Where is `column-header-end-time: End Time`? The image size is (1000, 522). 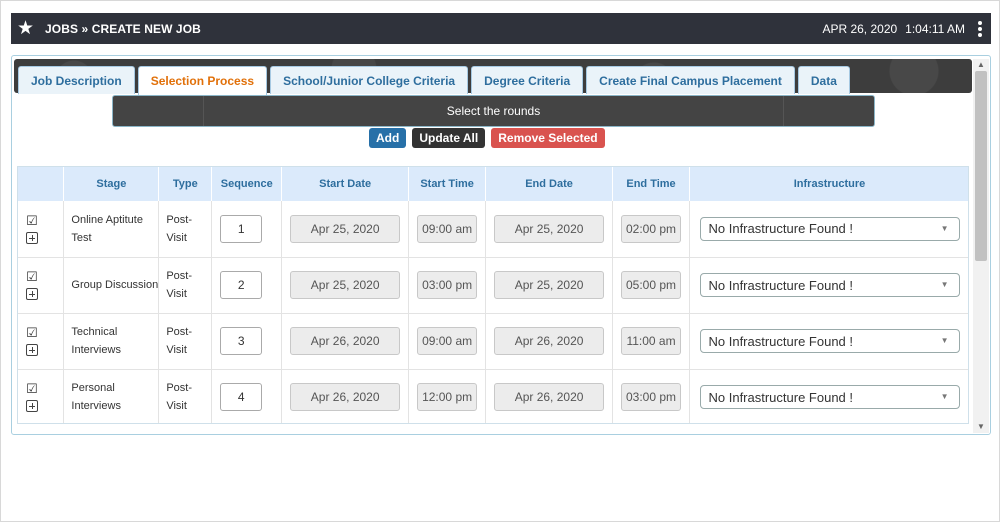
column-header-end-time: End Time is located at coordinates (651, 184).